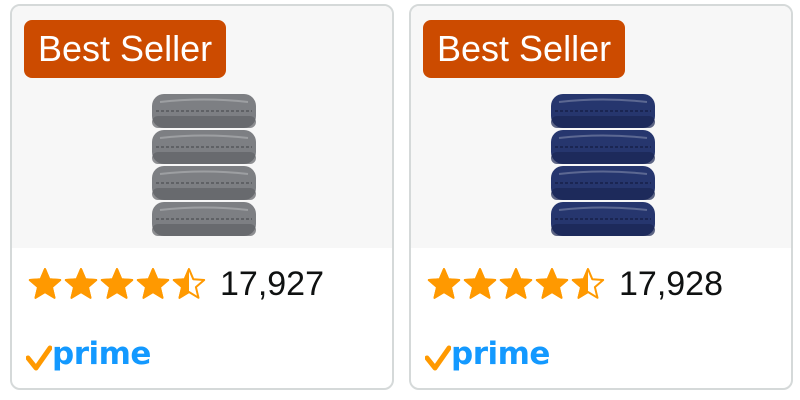  What do you see at coordinates (671, 284) in the screenshot?
I see `review-count: 17,928` at bounding box center [671, 284].